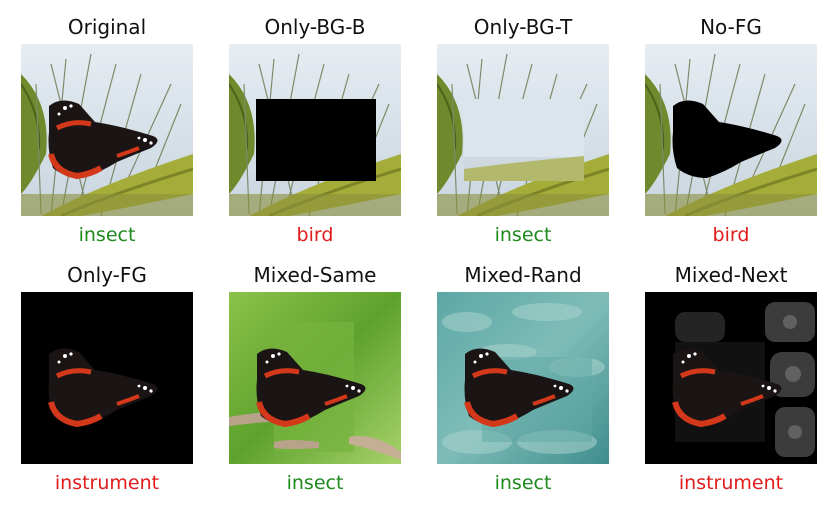 This screenshot has height=506, width=830. I want to click on mixed-rand-photo, so click(523, 378).